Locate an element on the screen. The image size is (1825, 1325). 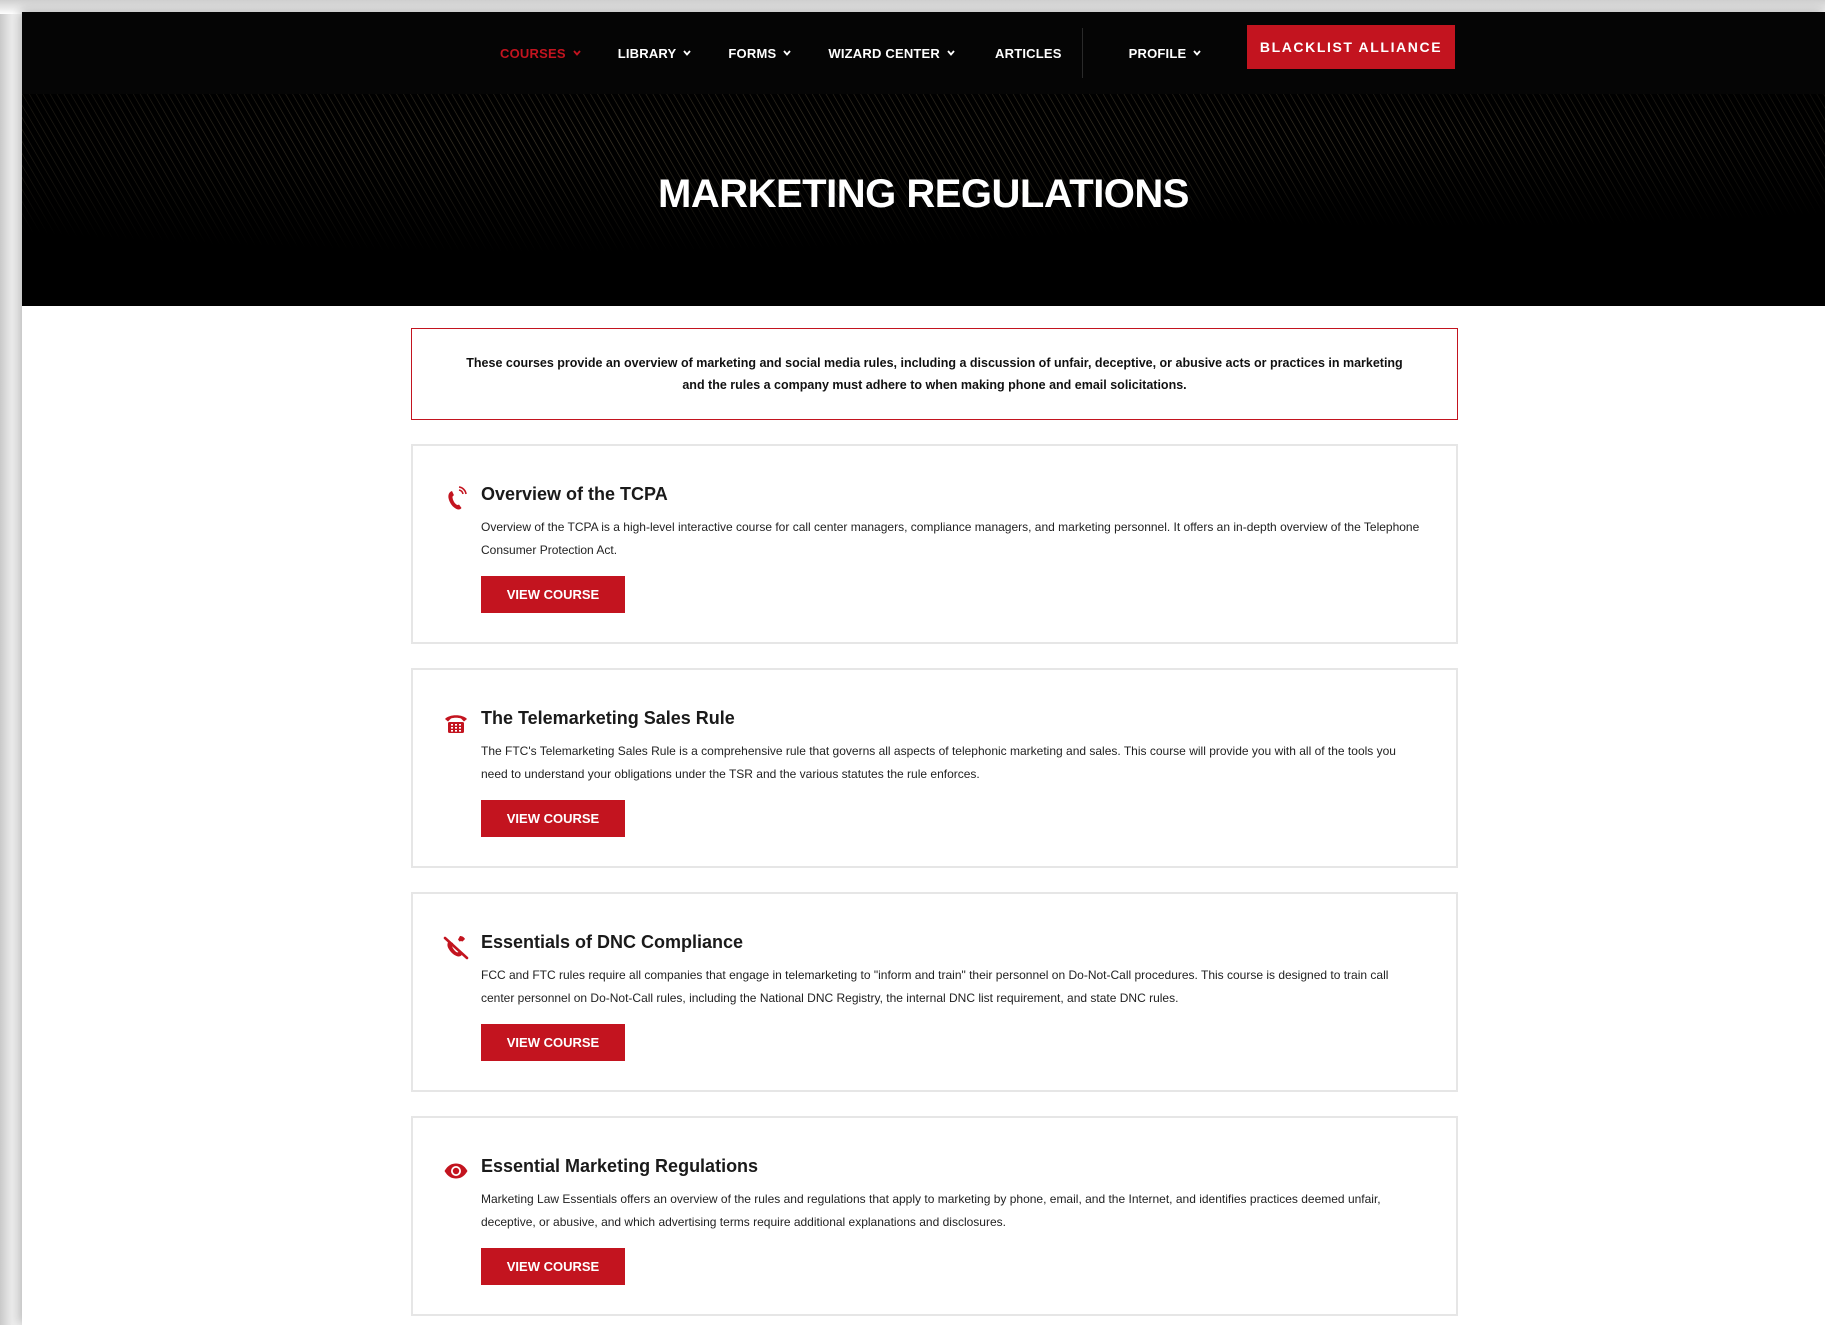
nav-courses: COURSES is located at coordinates (540, 53).